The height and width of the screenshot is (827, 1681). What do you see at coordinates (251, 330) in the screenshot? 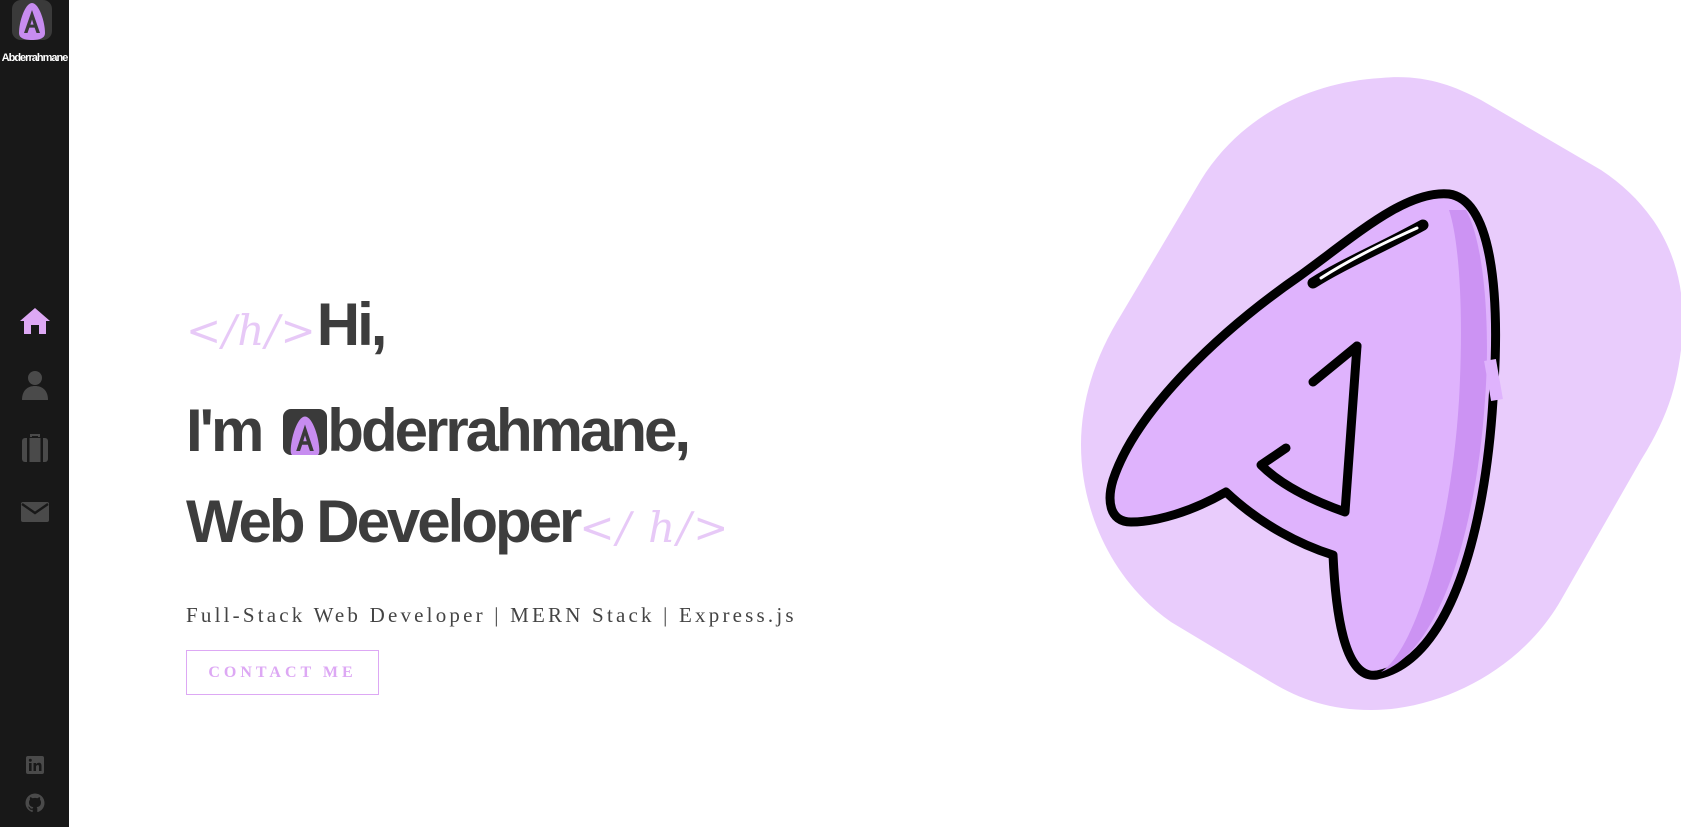
I see `open-tag: </h/>` at bounding box center [251, 330].